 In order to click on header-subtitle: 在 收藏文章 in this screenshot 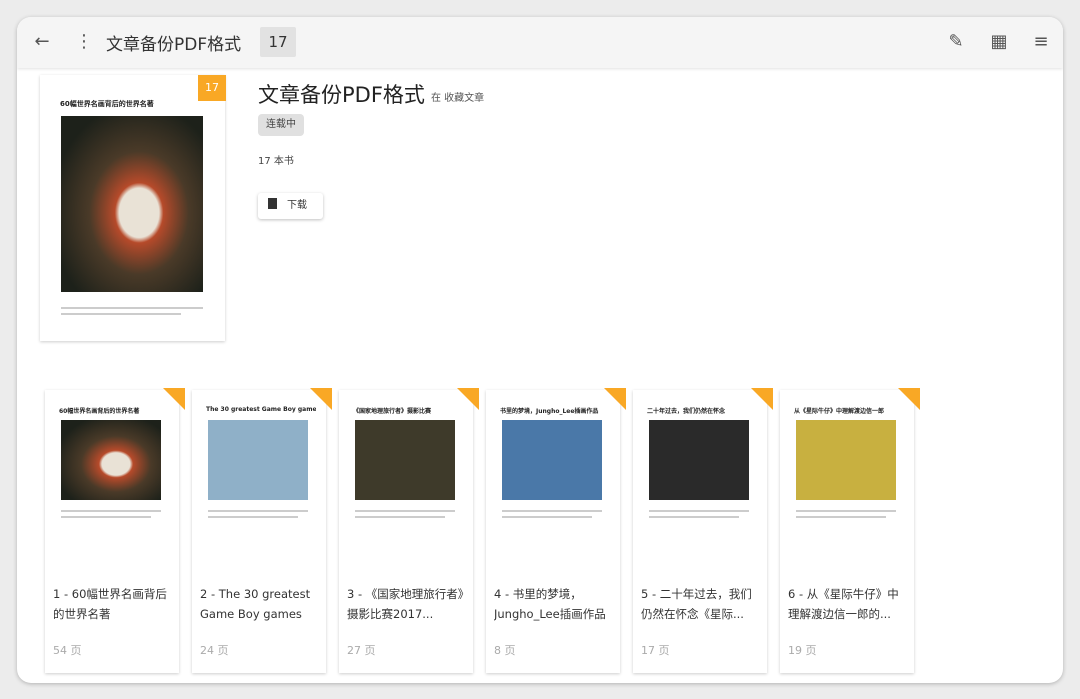, I will do `click(457, 96)`.